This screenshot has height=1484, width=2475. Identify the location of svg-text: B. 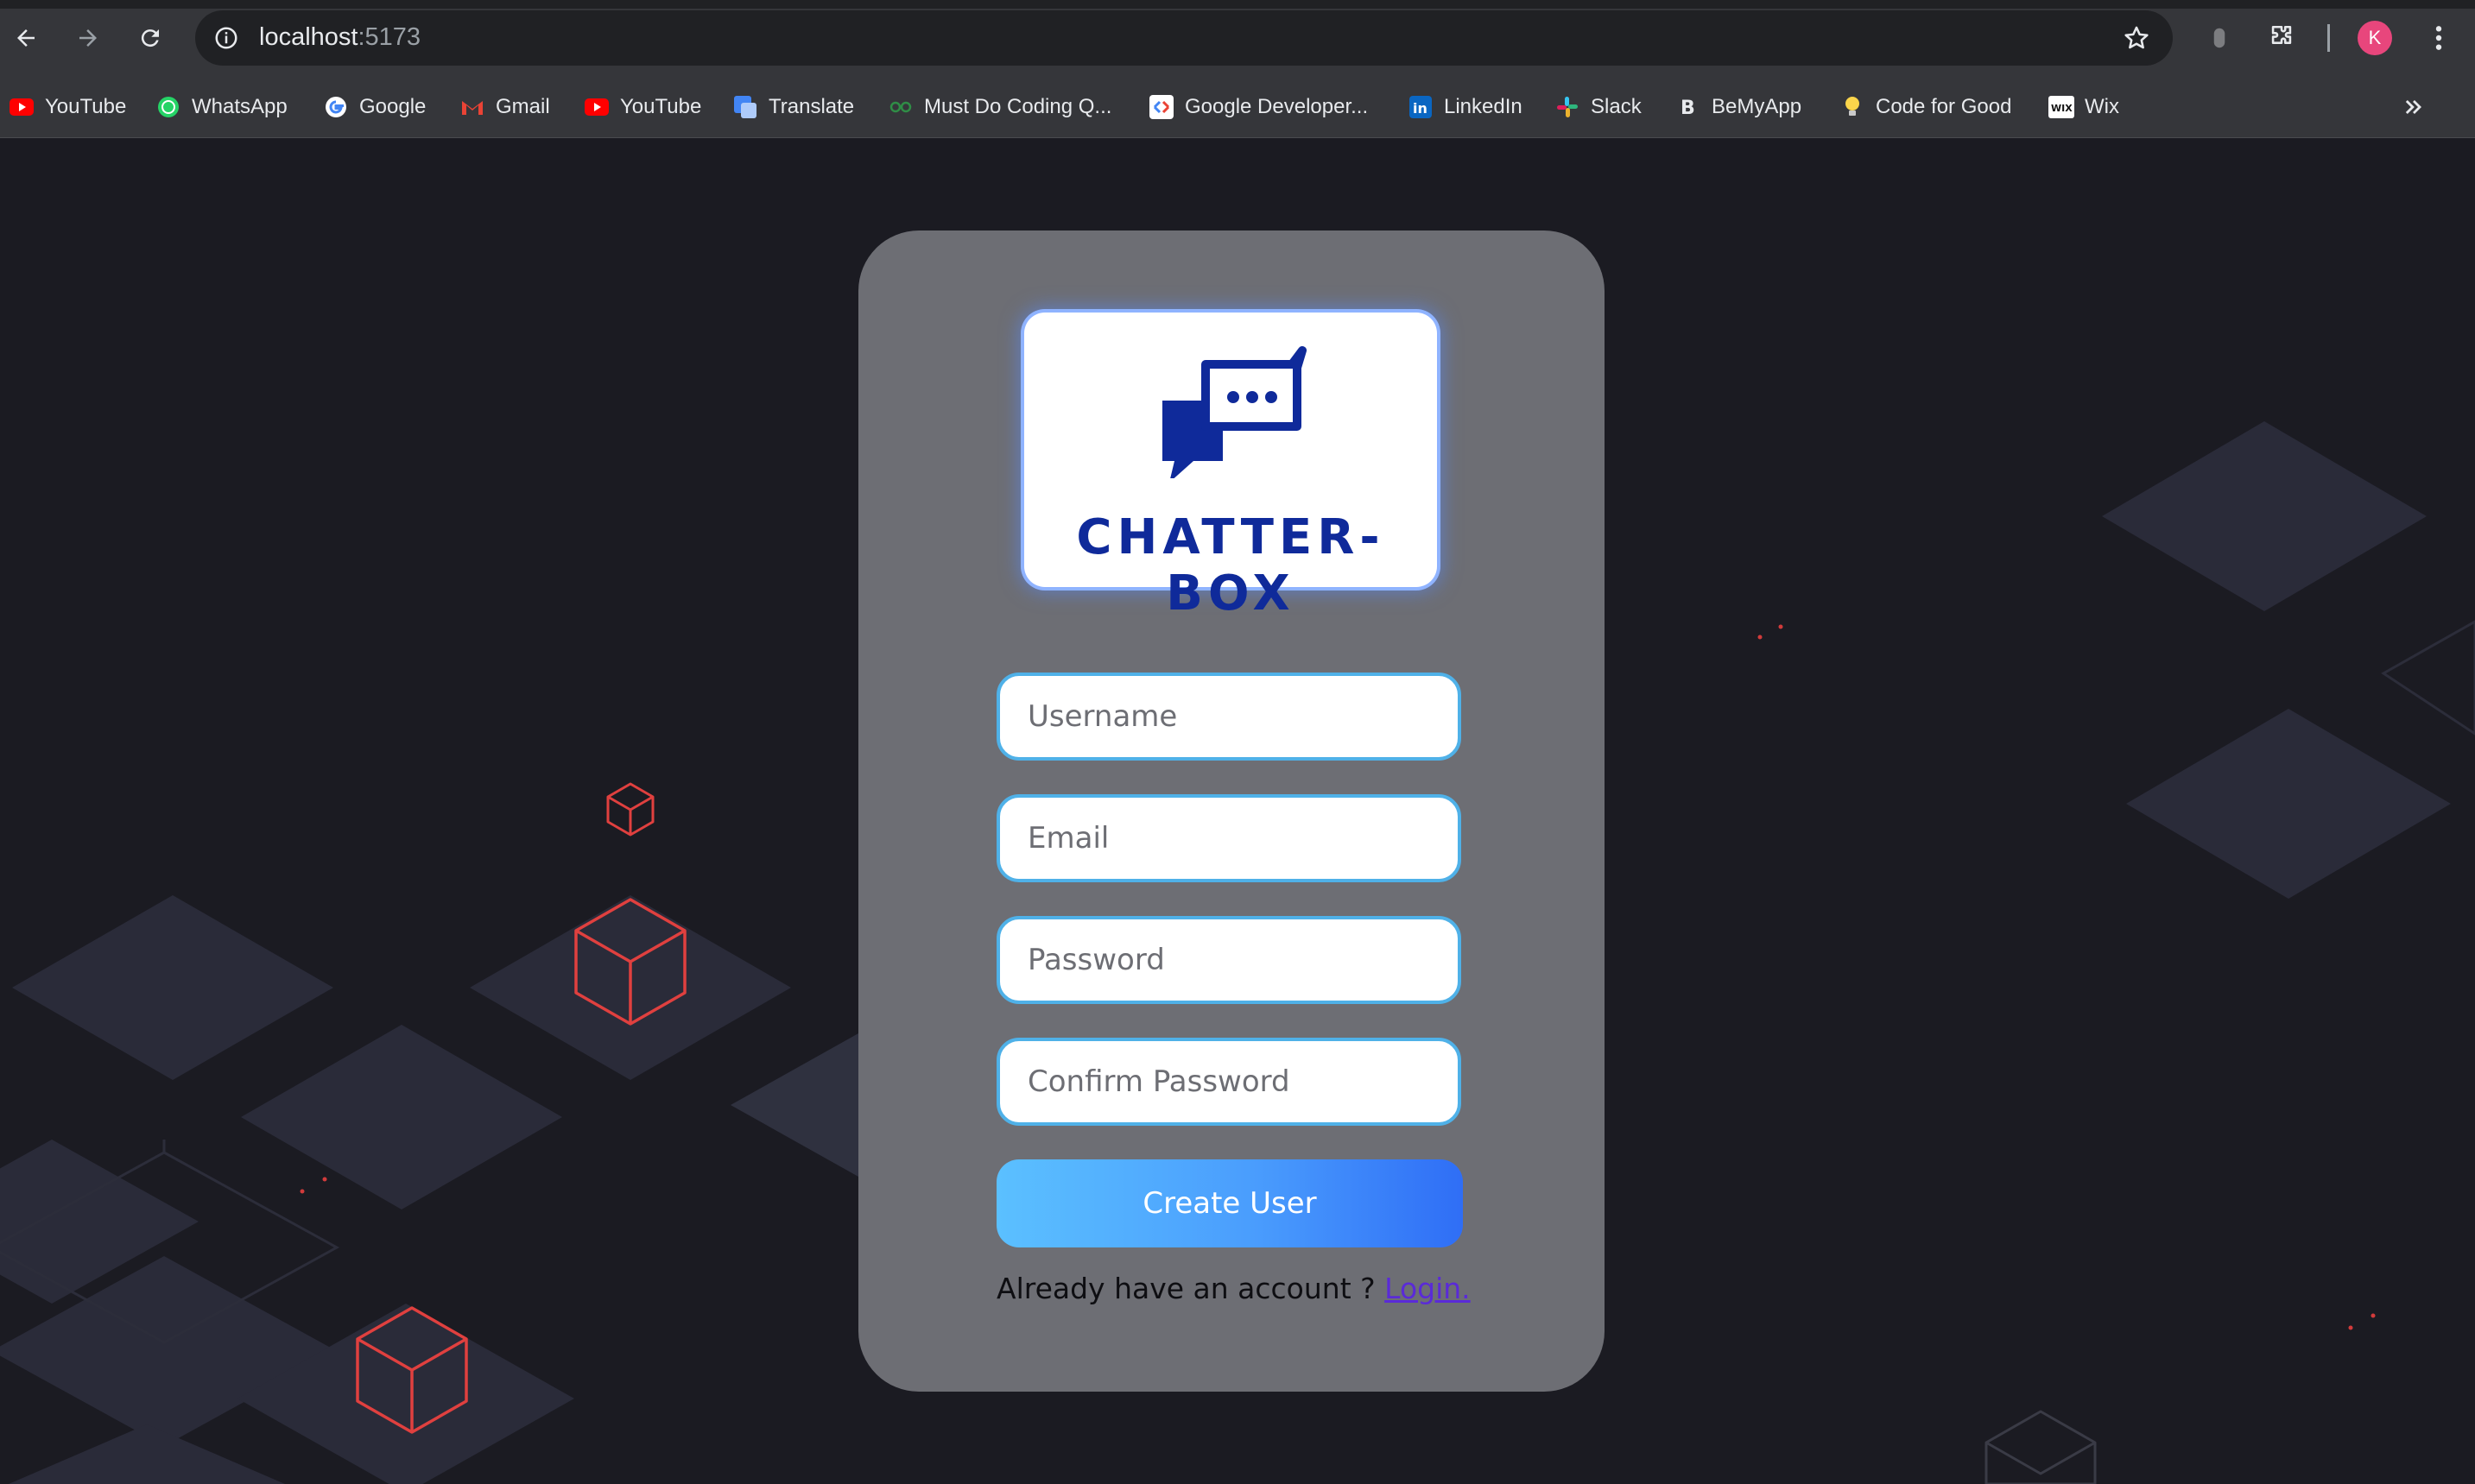
(1688, 108).